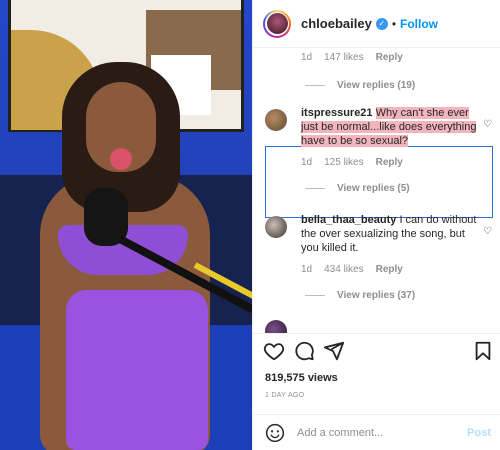  Describe the element at coordinates (121, 159) in the screenshot. I see `performer-mouth` at that location.